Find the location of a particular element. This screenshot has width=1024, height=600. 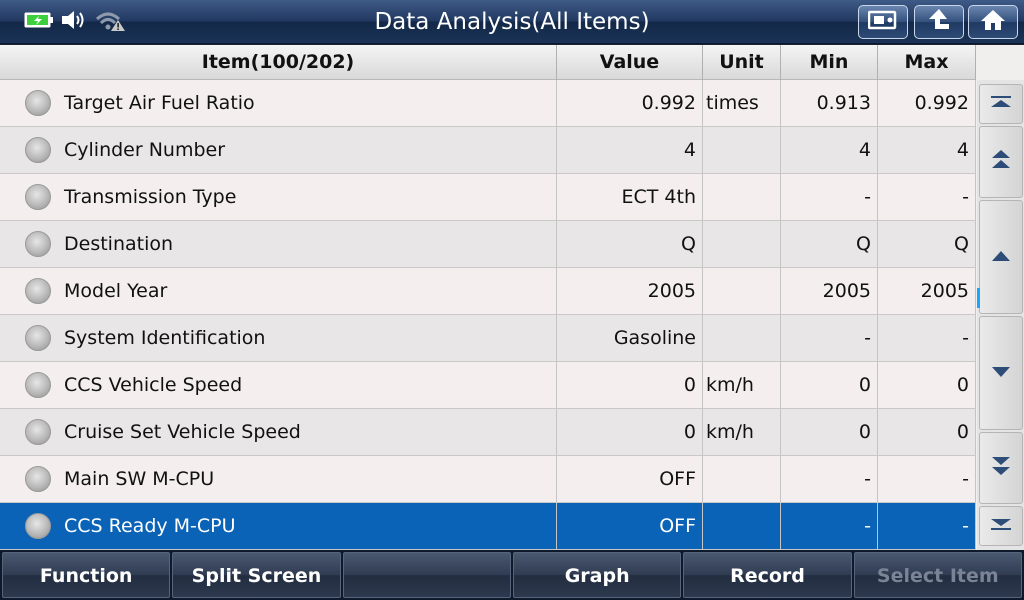

back-button is located at coordinates (939, 22).